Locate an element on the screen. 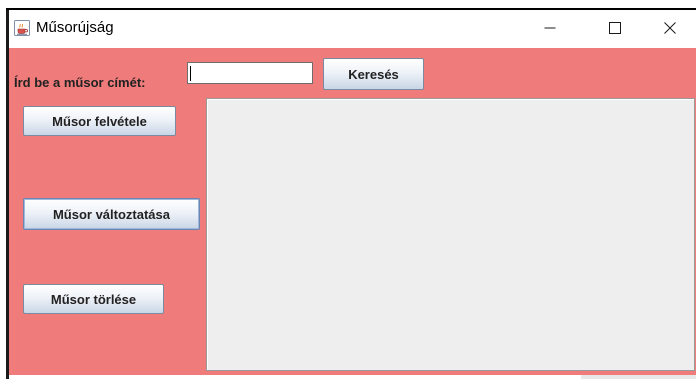 The width and height of the screenshot is (696, 379). minimize-icon is located at coordinates (550, 28).